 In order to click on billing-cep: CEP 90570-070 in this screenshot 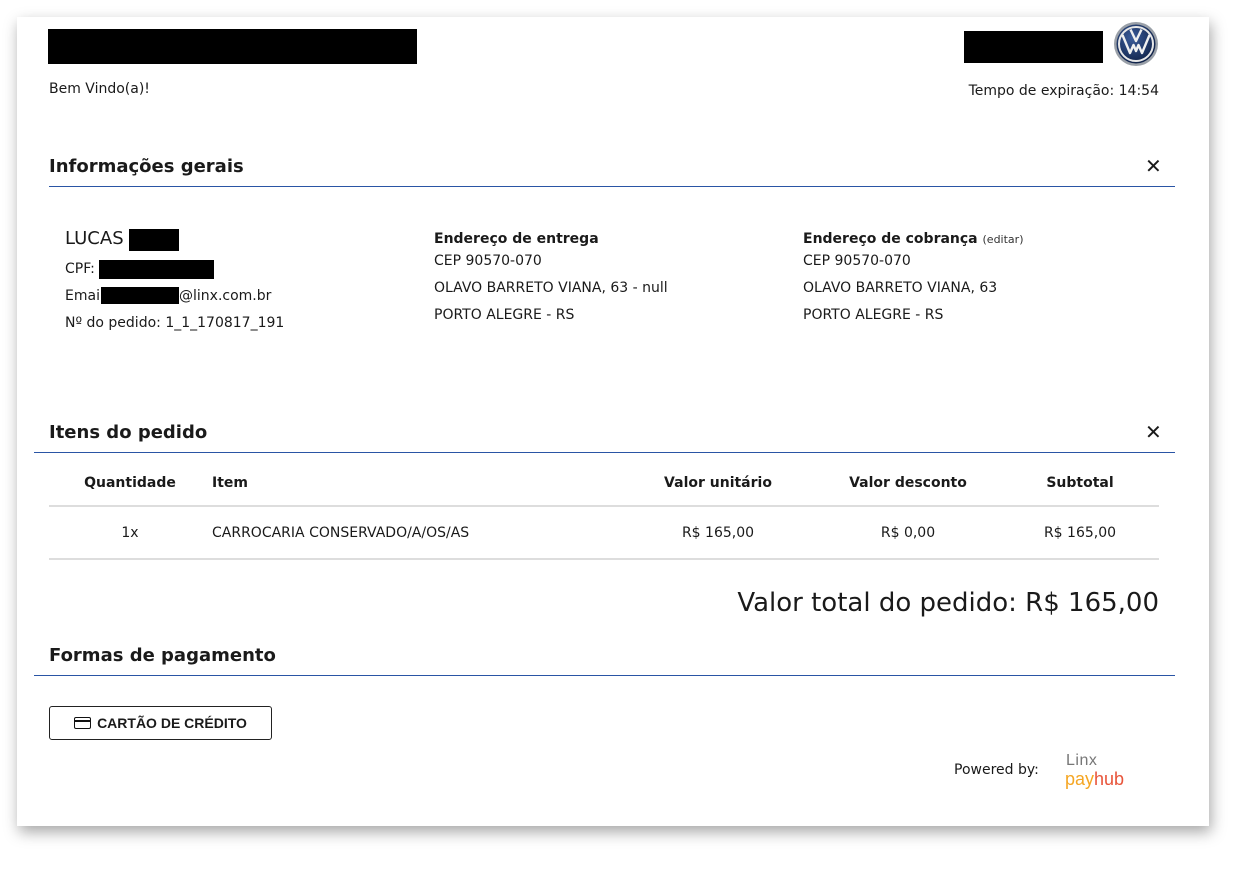, I will do `click(857, 261)`.